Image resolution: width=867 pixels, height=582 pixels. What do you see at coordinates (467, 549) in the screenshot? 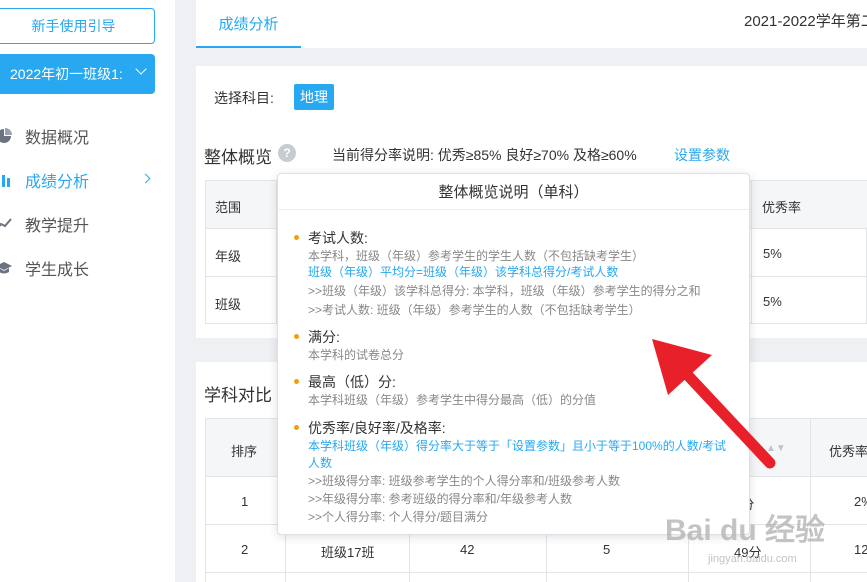
I see `count-cell: 42` at bounding box center [467, 549].